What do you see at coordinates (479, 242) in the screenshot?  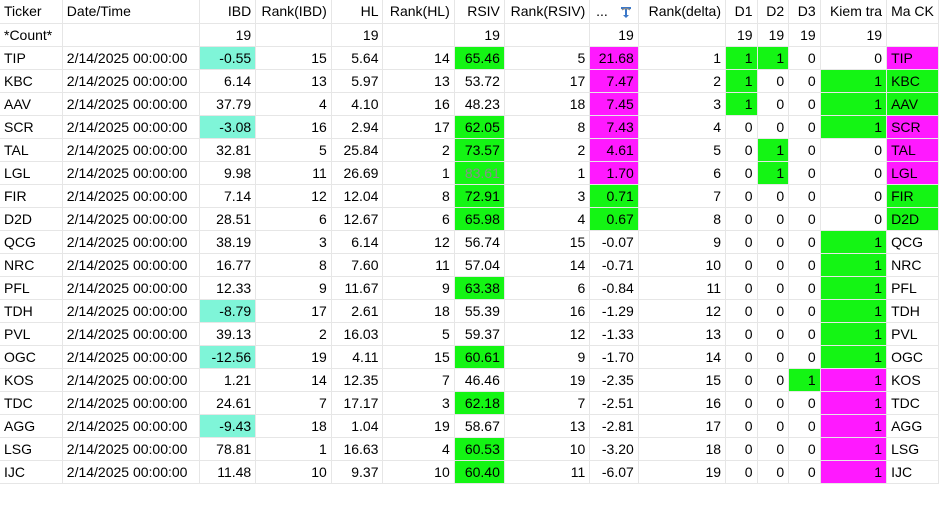 I see `cell-rsiv: 56.74` at bounding box center [479, 242].